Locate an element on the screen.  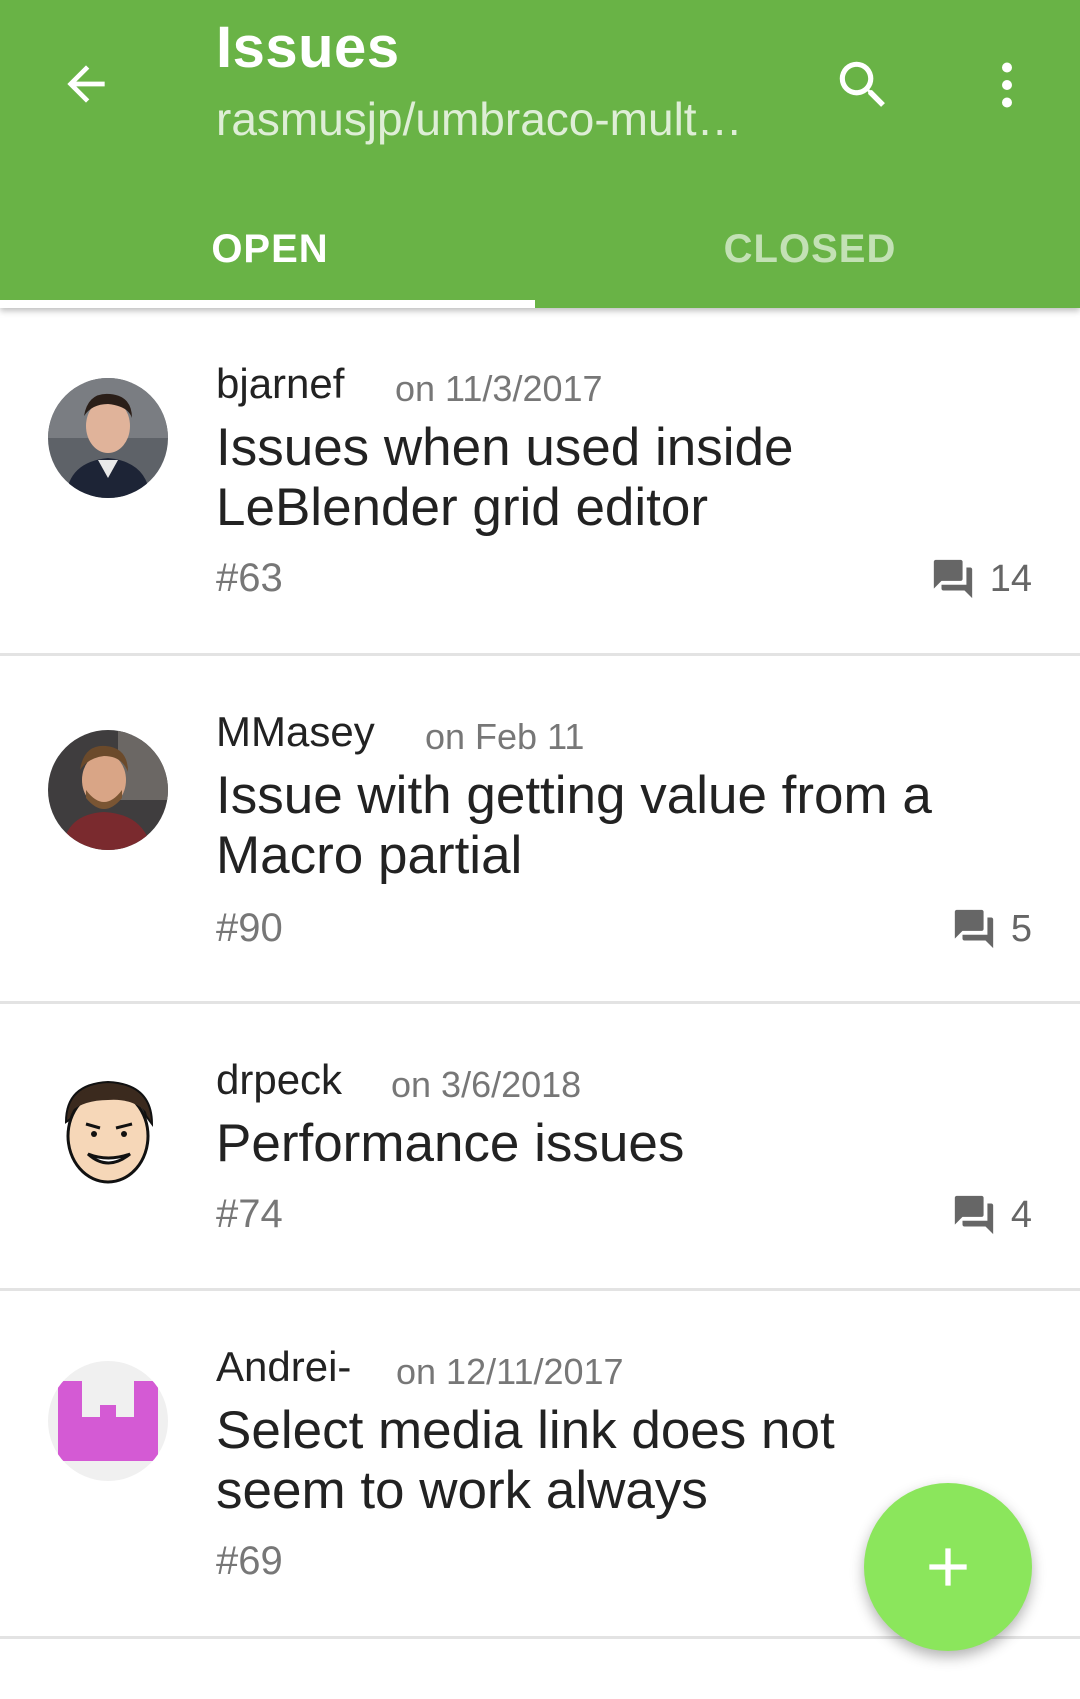
issue-number: #74 is located at coordinates (249, 1214).